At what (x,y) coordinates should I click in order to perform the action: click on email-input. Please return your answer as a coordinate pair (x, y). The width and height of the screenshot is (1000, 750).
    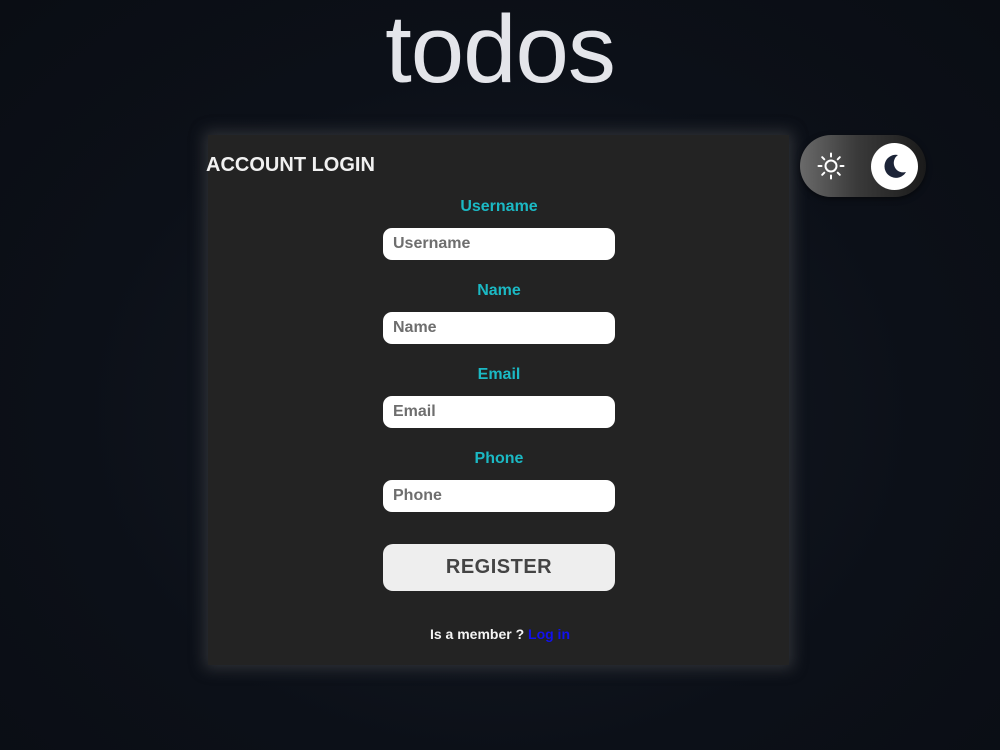
    Looking at the image, I should click on (499, 412).